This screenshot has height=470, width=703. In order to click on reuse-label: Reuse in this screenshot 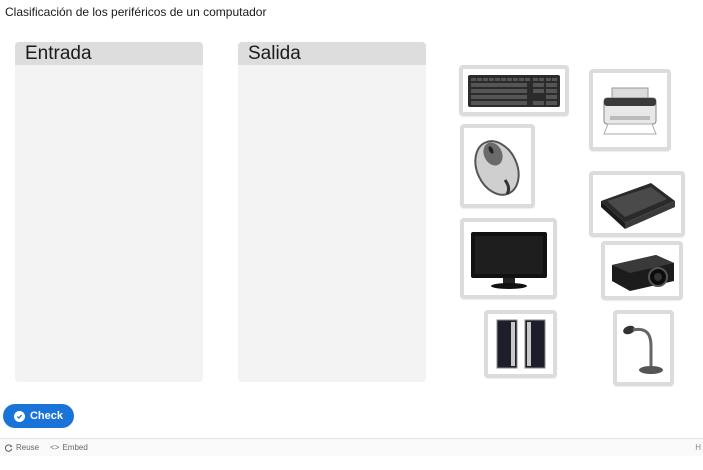, I will do `click(28, 447)`.